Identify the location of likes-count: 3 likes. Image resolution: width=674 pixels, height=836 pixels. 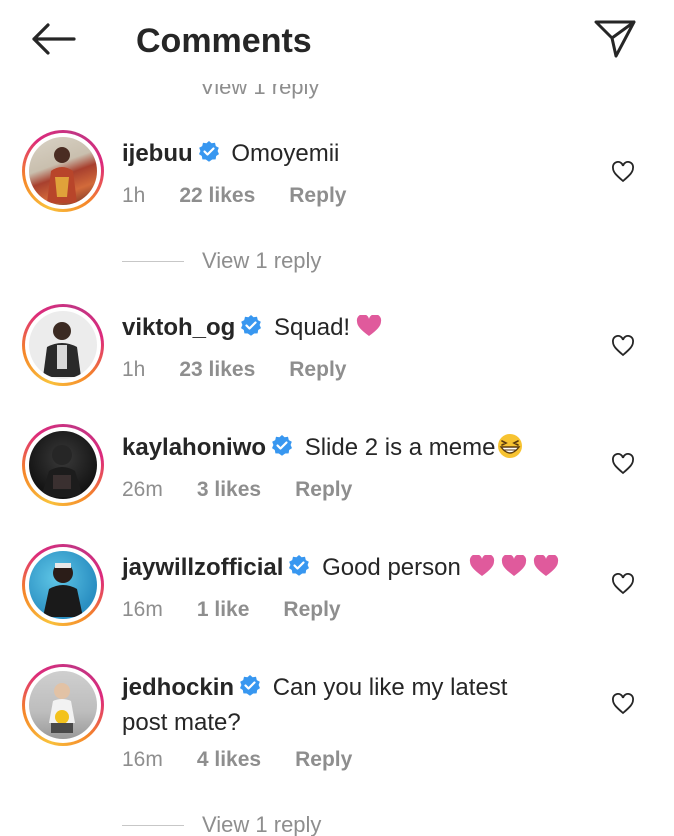
(229, 489).